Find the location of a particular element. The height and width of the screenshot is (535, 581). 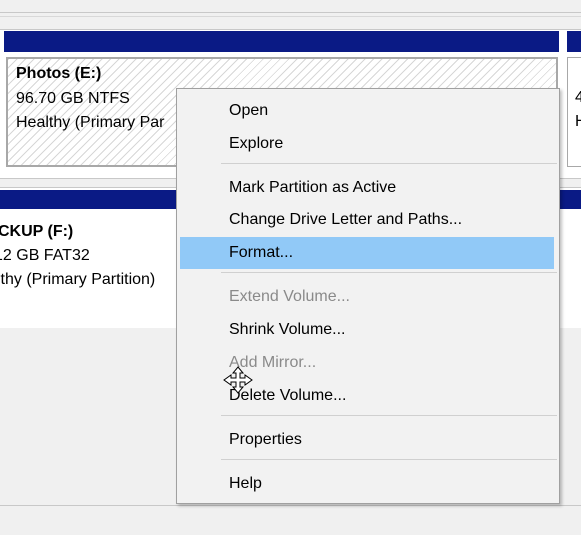

partition-right-text-1: 4 is located at coordinates (578, 97).